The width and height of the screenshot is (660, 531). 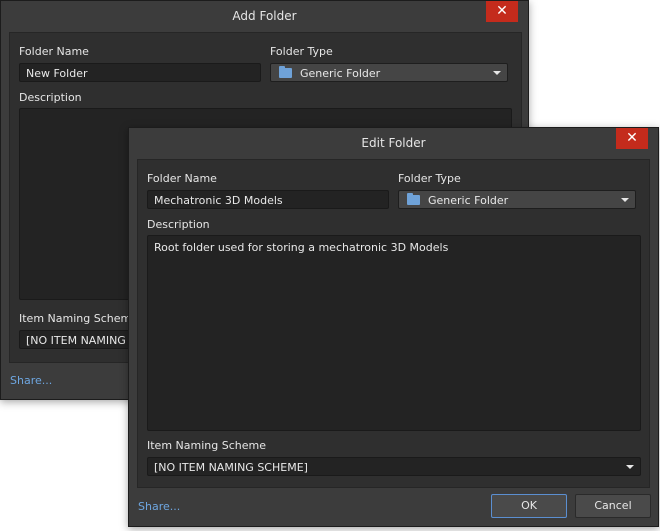 What do you see at coordinates (394, 466) in the screenshot?
I see `item-naming-scheme-dropdown: [NO ITEM NAMING SCHEME]` at bounding box center [394, 466].